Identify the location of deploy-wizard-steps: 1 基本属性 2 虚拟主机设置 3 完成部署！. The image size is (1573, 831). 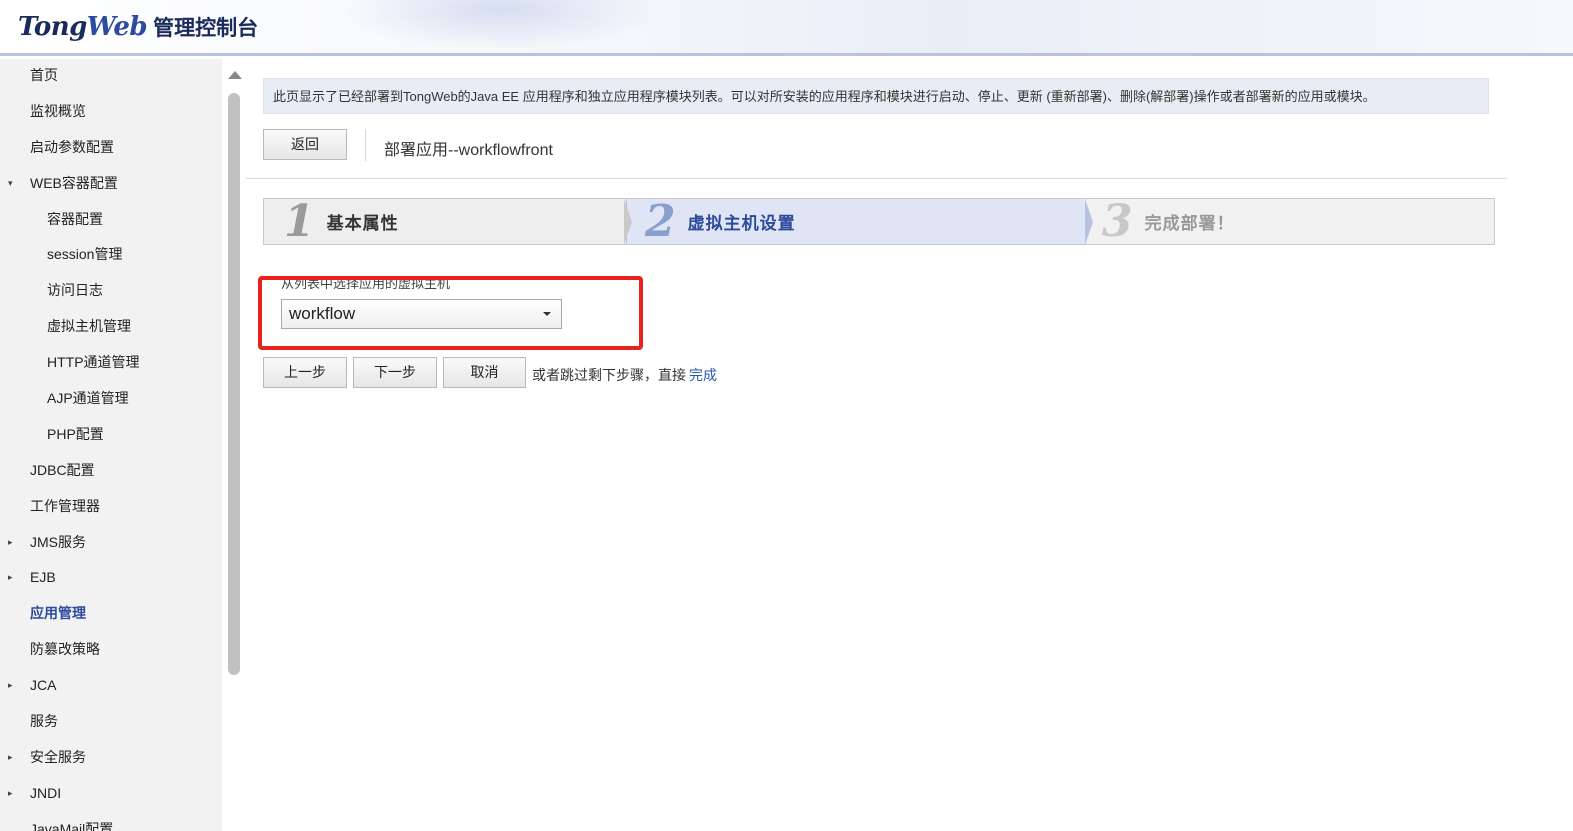
(879, 221).